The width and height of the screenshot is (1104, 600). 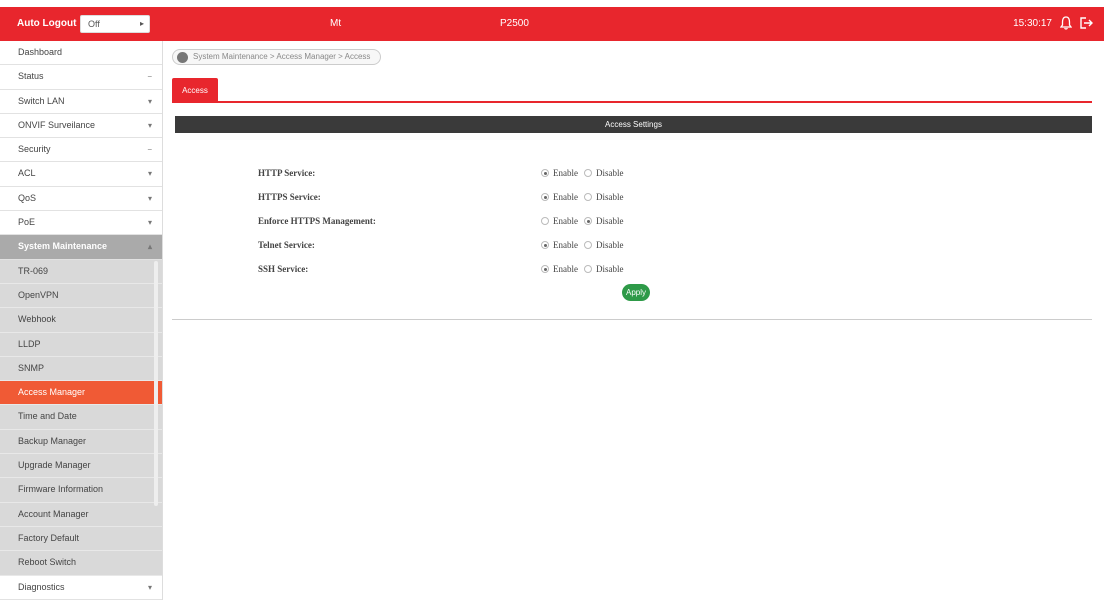 I want to click on sidebar-item-label: Reboot Switch, so click(x=47, y=562).